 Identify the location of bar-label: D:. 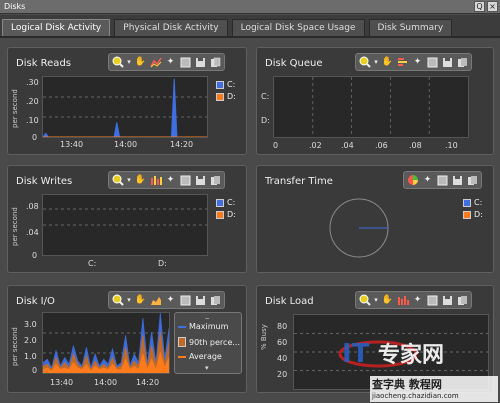
(265, 120).